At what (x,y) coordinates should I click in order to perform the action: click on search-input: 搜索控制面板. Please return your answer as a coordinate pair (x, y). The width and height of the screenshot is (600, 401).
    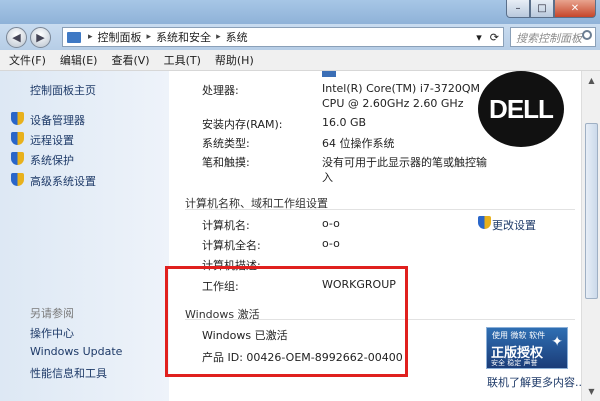
    Looking at the image, I should click on (553, 37).